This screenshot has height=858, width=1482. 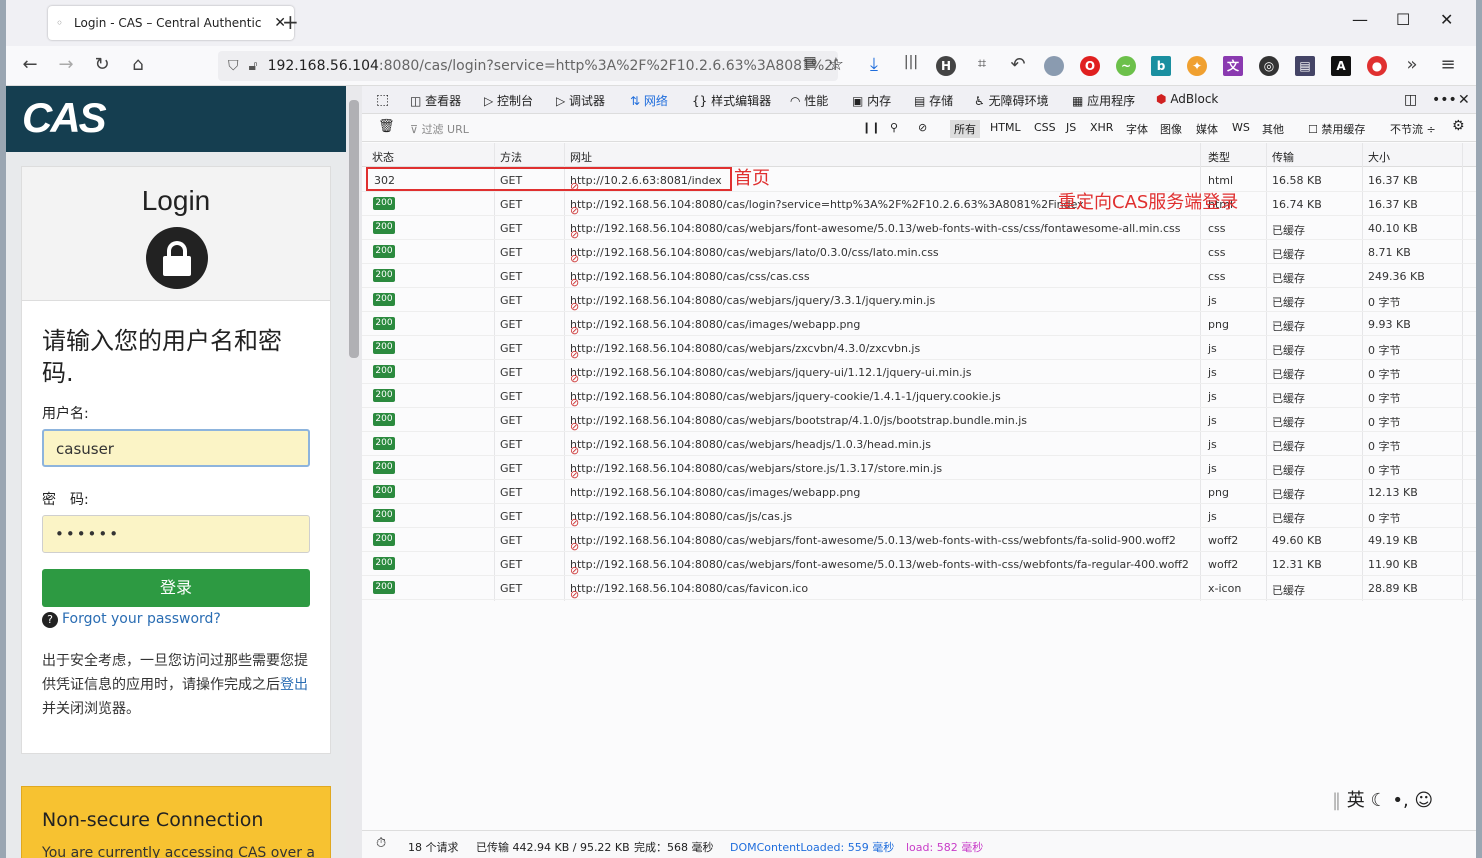 I want to click on menu-icon: ≡, so click(x=1448, y=64).